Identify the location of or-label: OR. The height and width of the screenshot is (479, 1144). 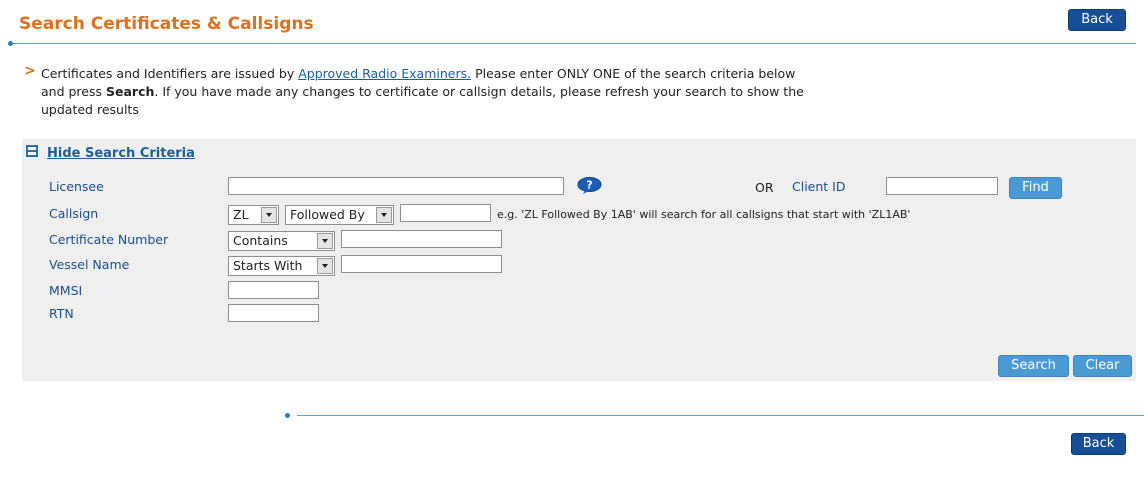
(764, 187).